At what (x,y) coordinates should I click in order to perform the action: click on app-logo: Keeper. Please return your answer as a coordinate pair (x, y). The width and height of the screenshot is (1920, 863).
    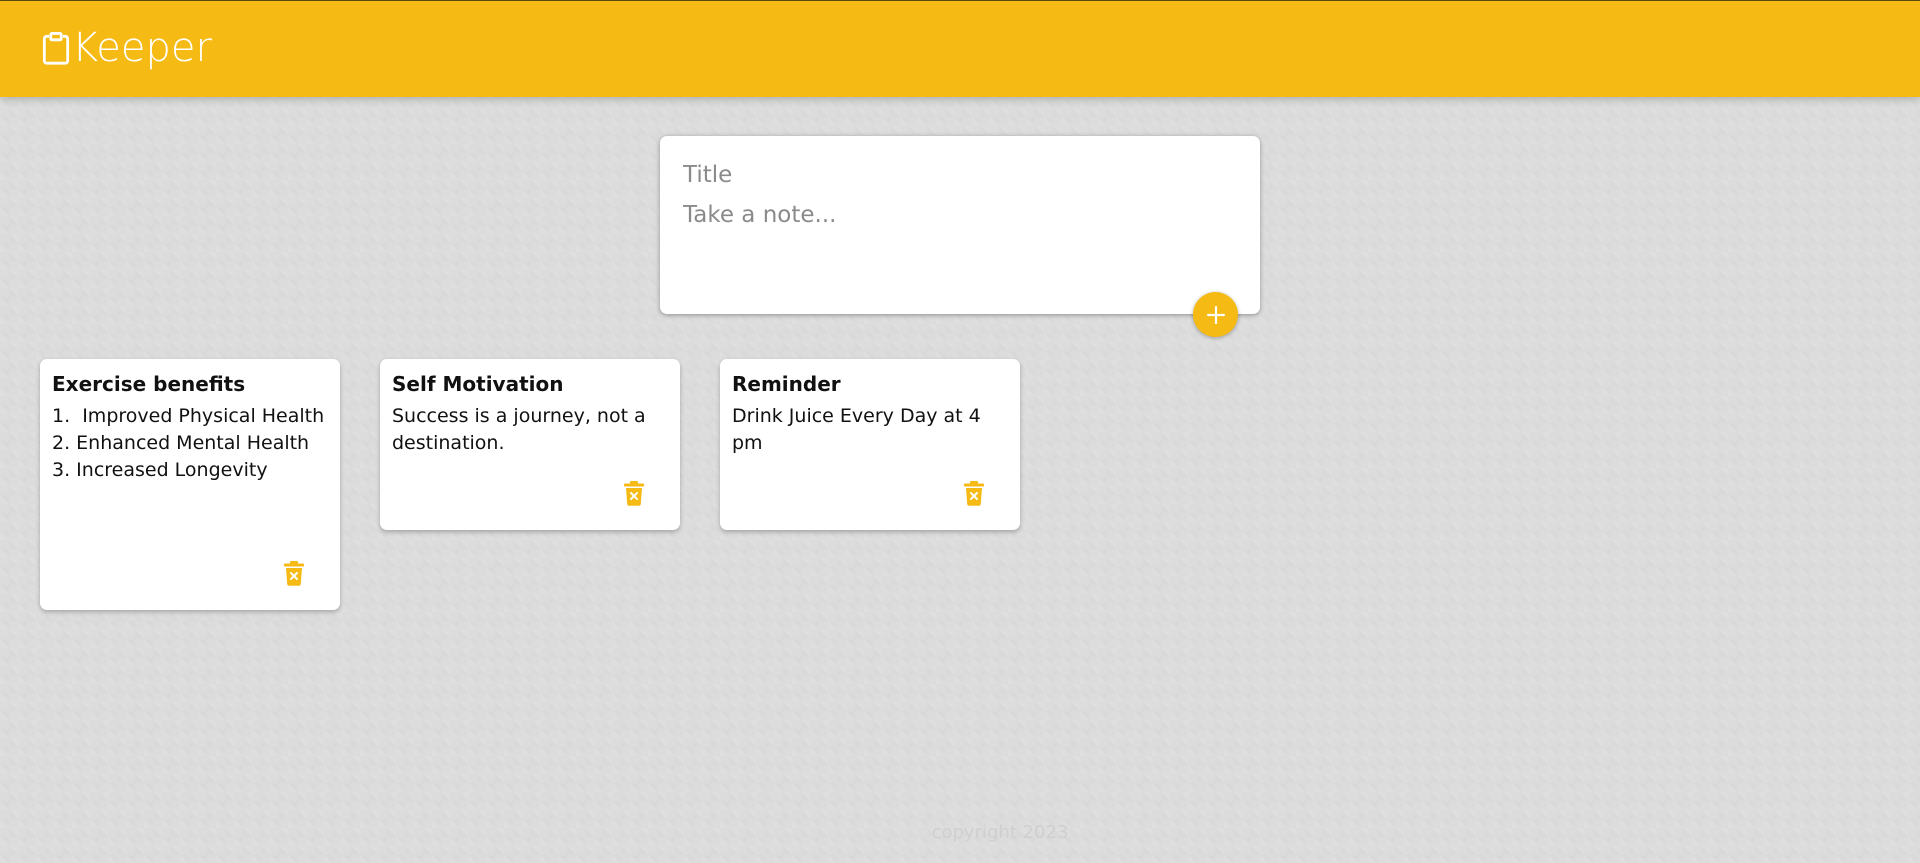
    Looking at the image, I should click on (127, 48).